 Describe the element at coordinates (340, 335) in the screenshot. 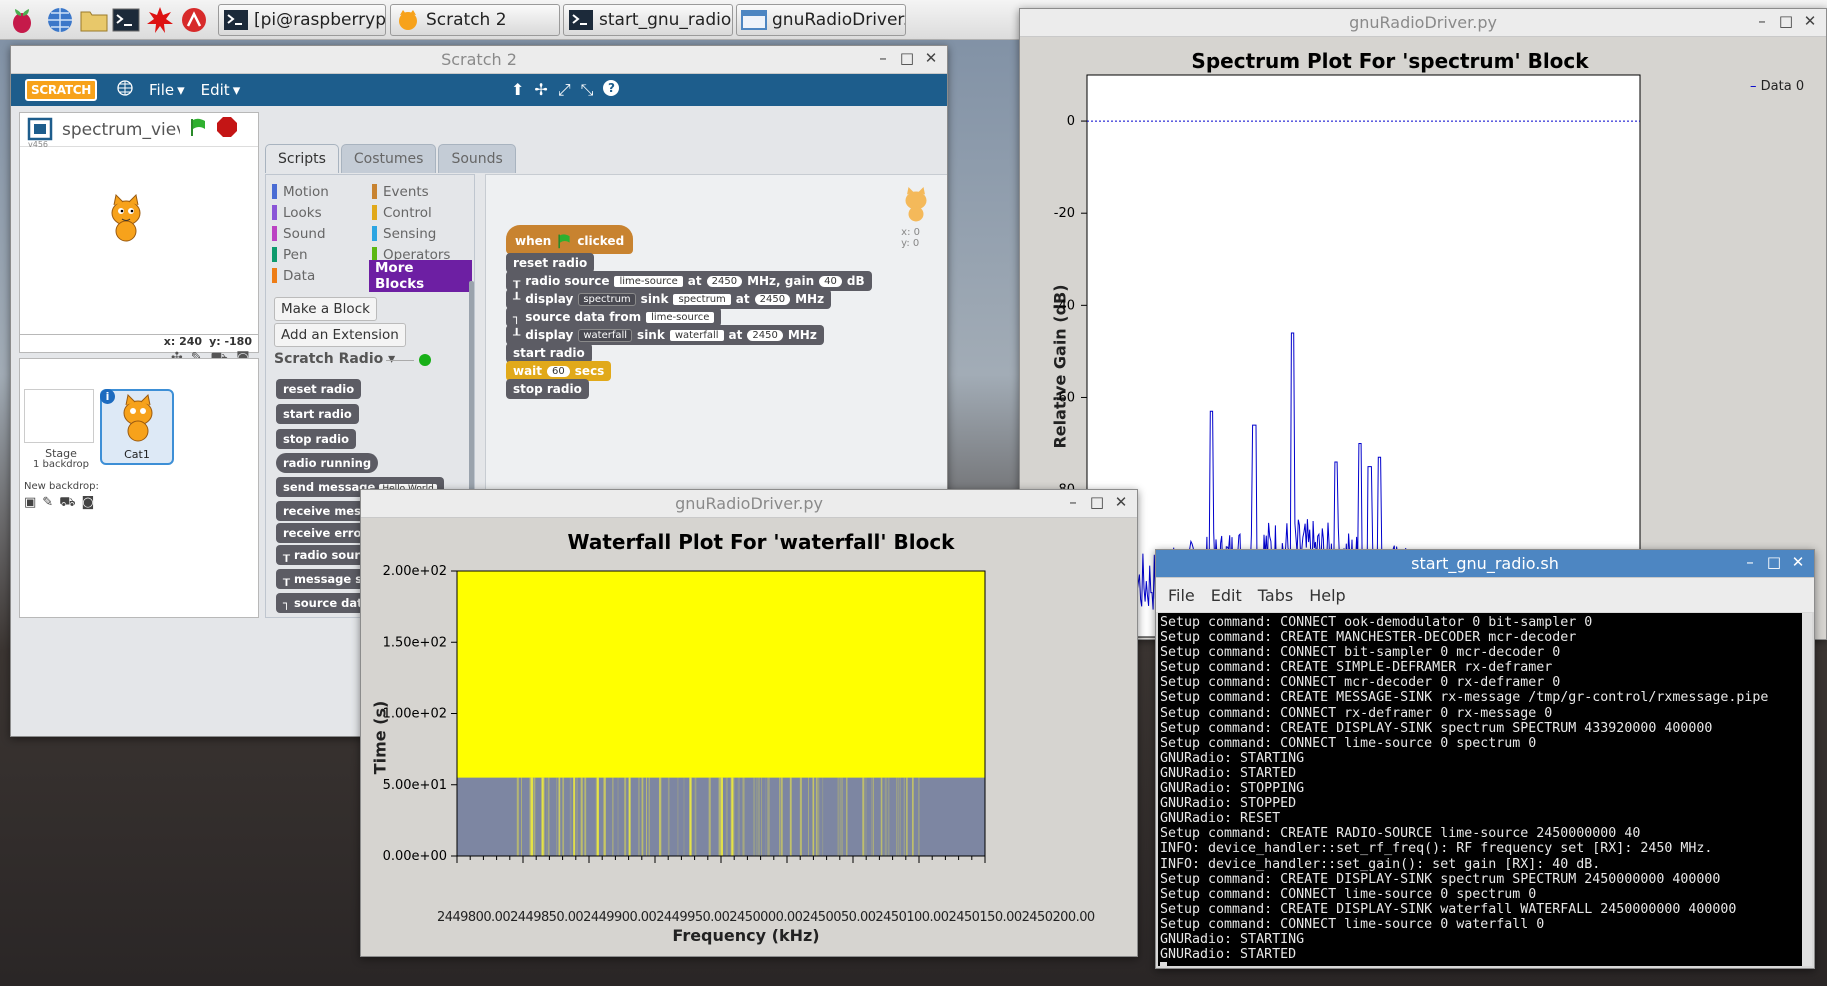

I see `add-extension-button: Add an Extension` at that location.